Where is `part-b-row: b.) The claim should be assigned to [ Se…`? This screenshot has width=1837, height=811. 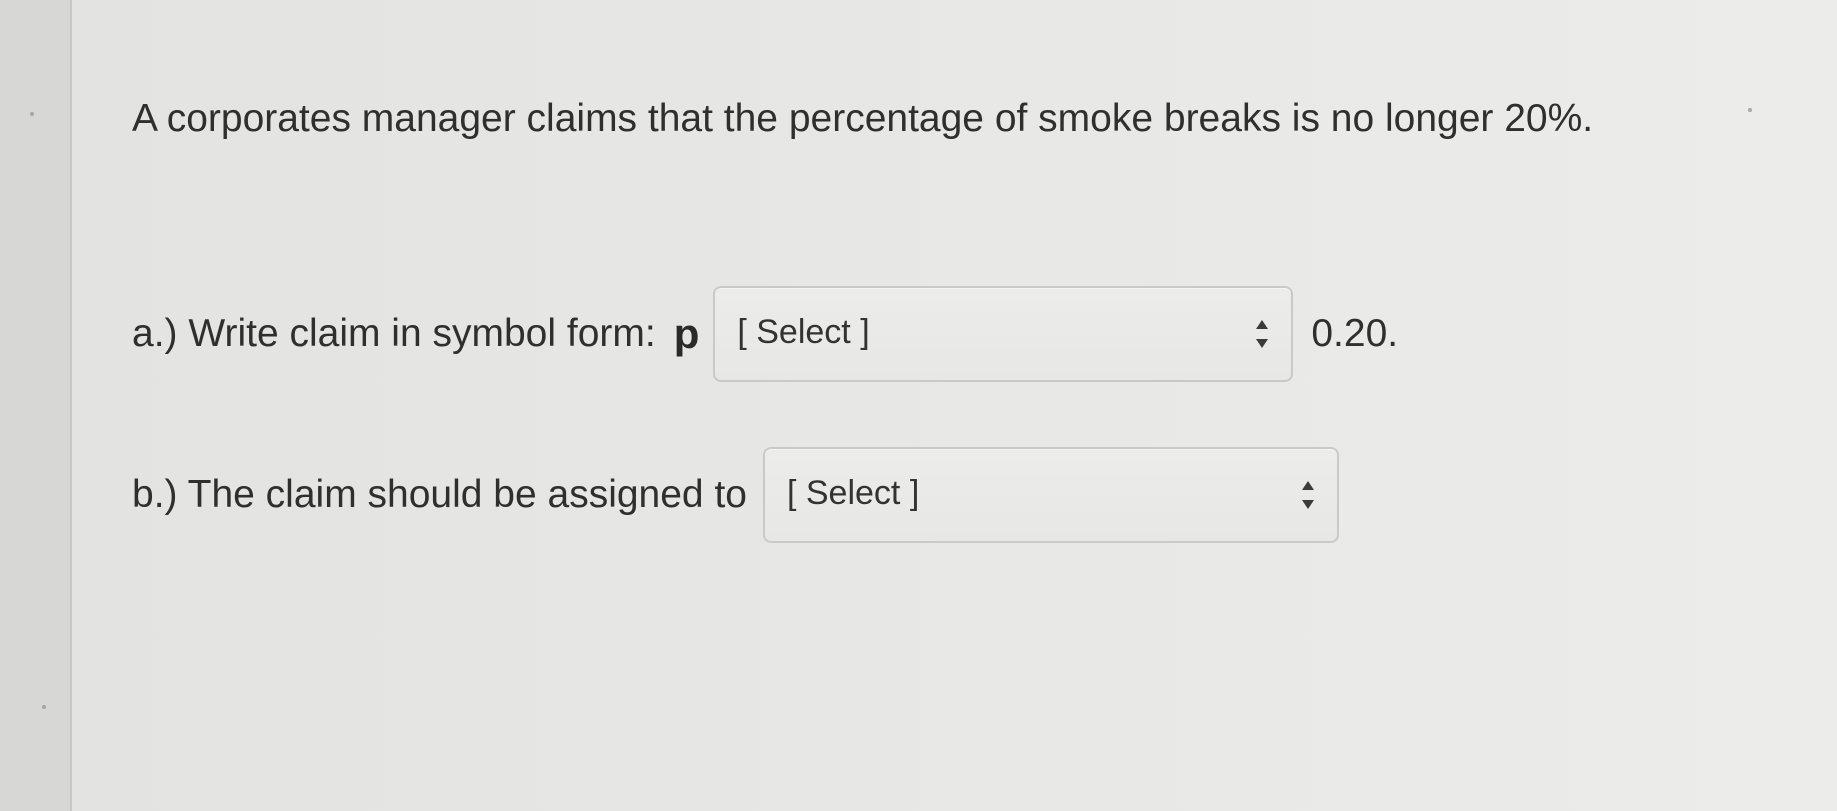 part-b-row: b.) The claim should be assigned to [ Se… is located at coordinates (735, 495).